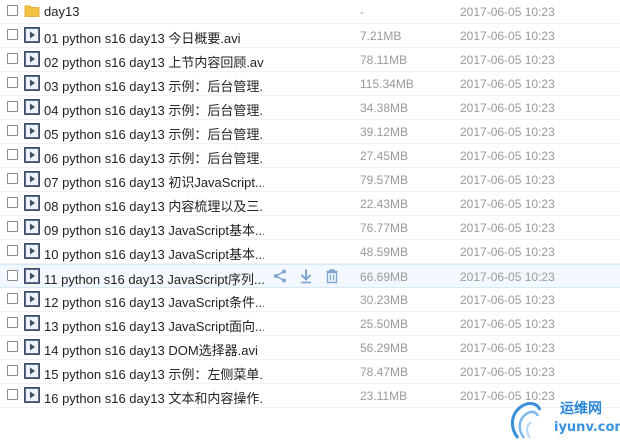  I want to click on file-size: 27.45MB, so click(384, 156).